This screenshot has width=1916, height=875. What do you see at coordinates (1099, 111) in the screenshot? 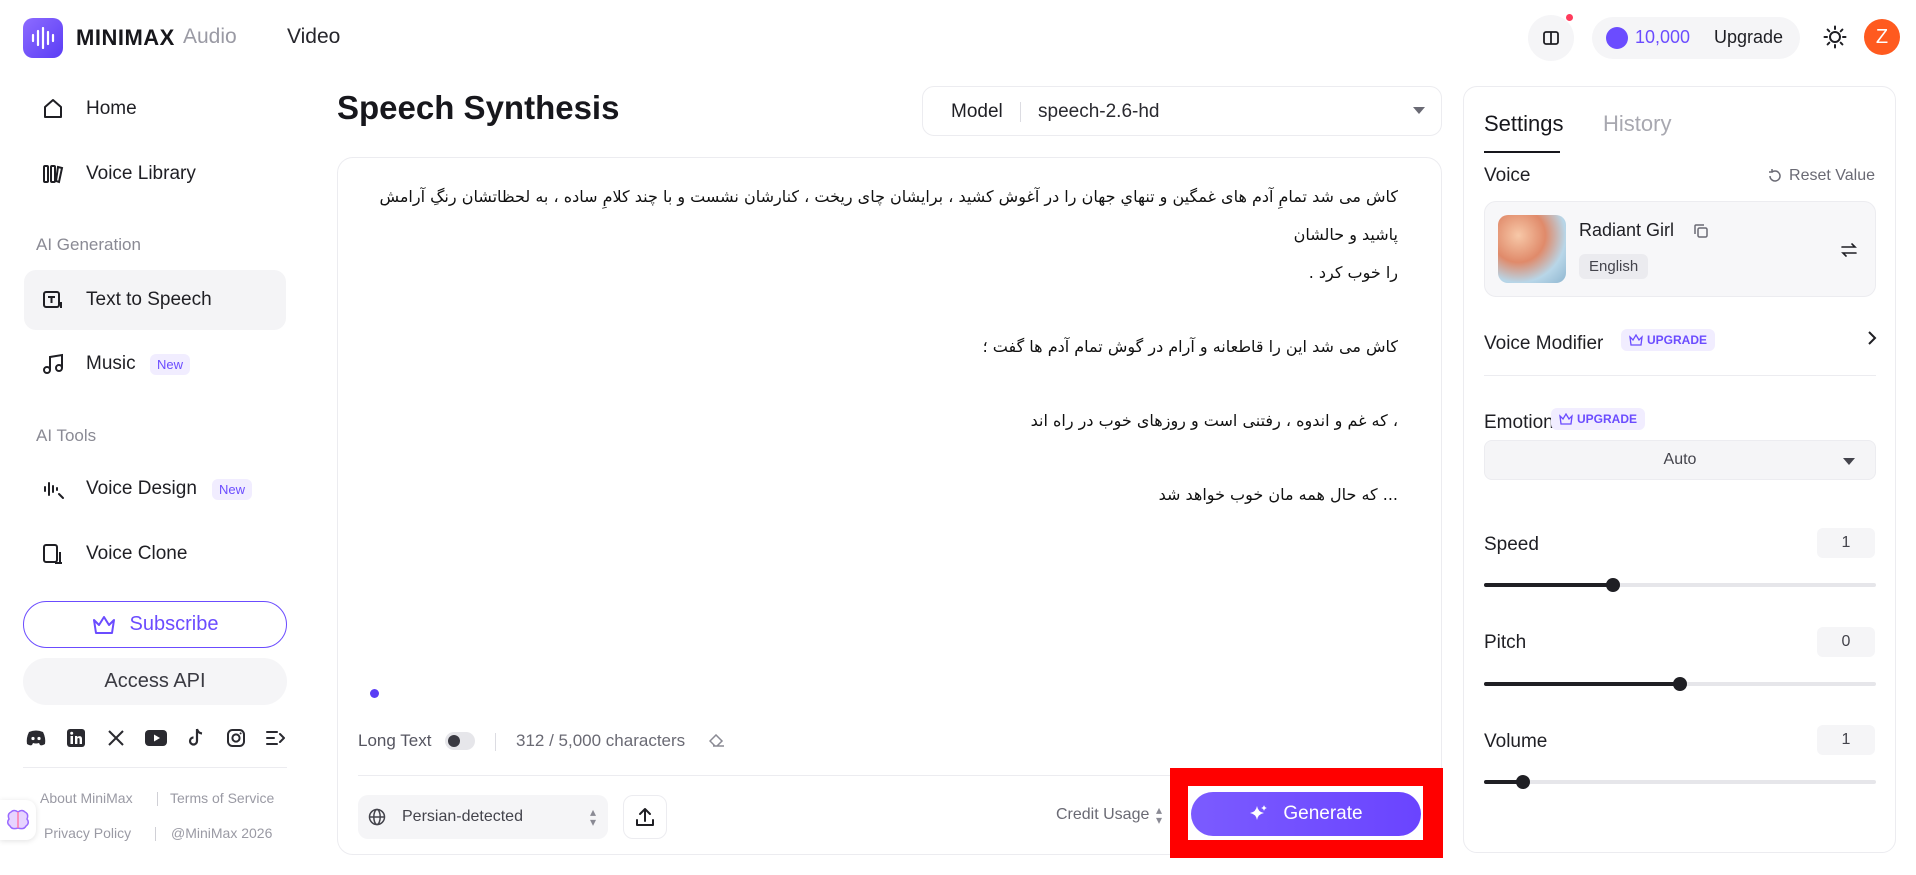
I see `model-value: speech-2.6-hd` at bounding box center [1099, 111].